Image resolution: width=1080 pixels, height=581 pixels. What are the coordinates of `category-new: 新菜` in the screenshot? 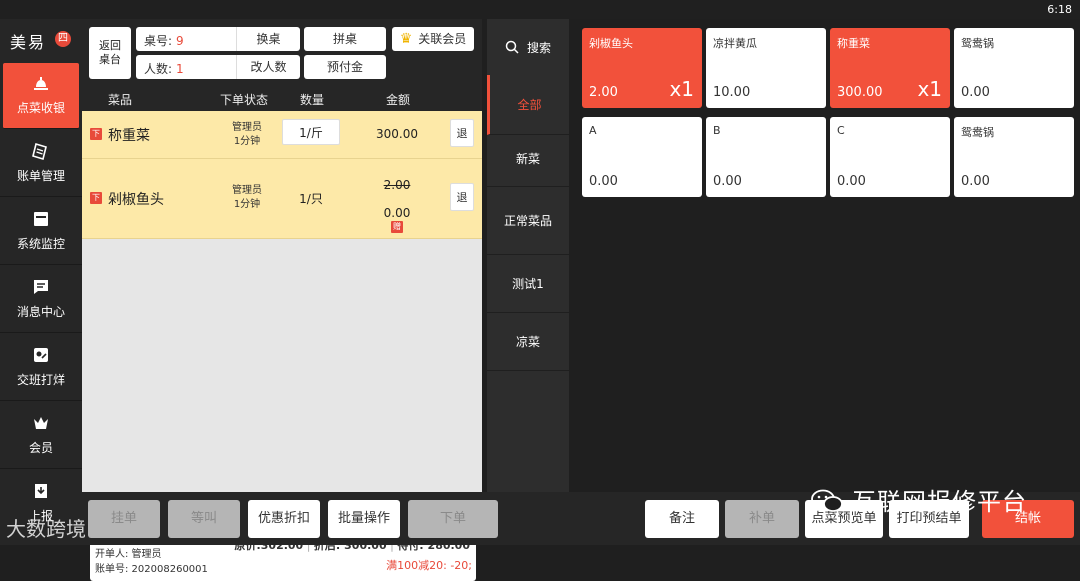 It's located at (528, 159).